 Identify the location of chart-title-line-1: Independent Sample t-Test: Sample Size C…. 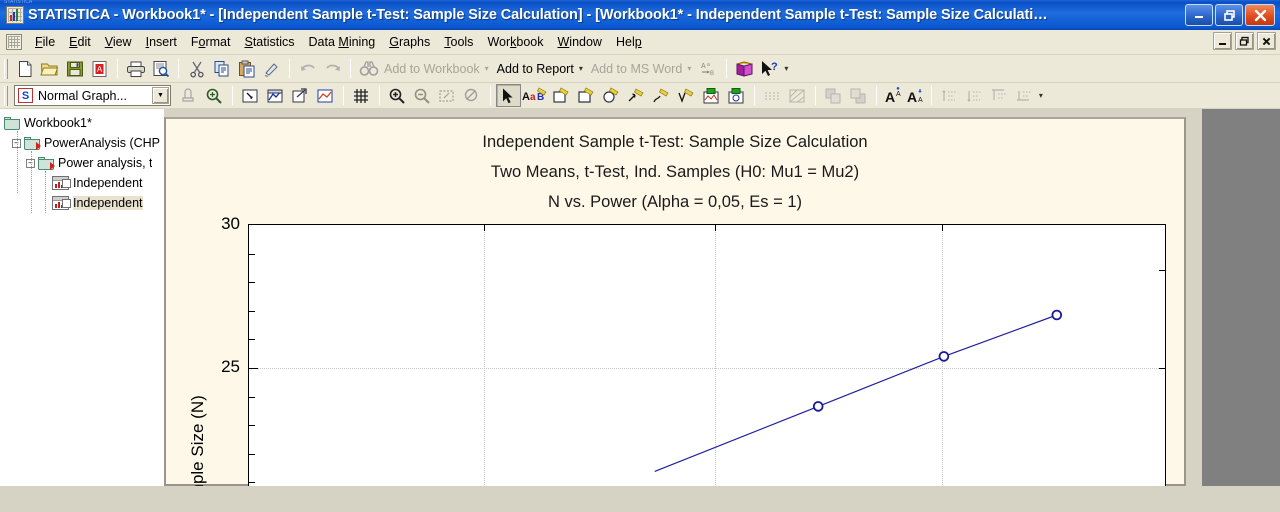
(675, 142).